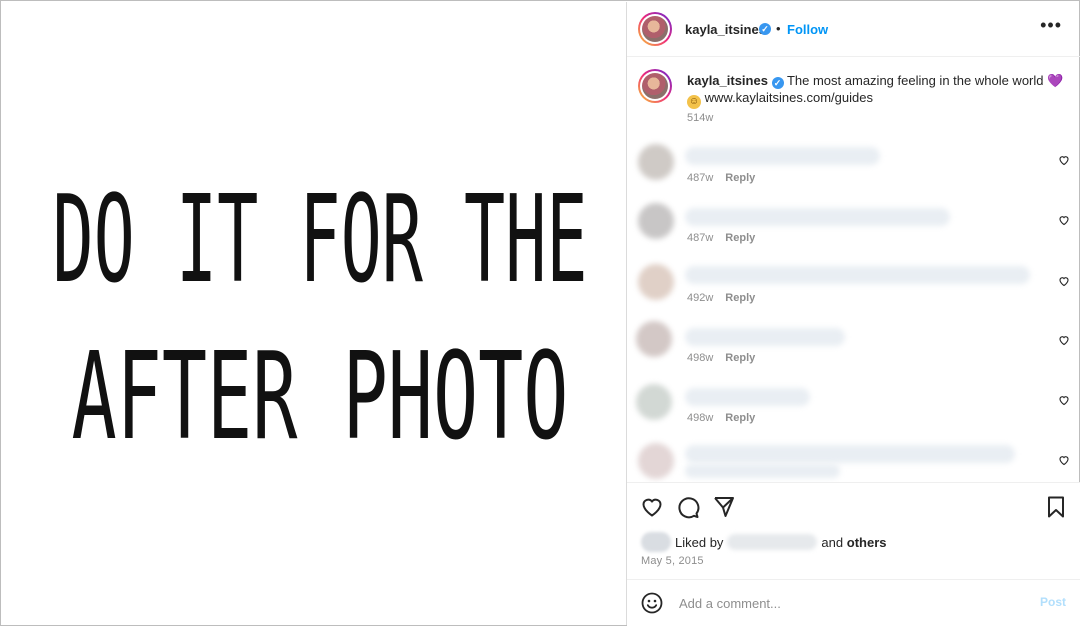 Image resolution: width=1080 pixels, height=627 pixels. What do you see at coordinates (699, 542) in the screenshot?
I see `liked-by-prefix: Liked by` at bounding box center [699, 542].